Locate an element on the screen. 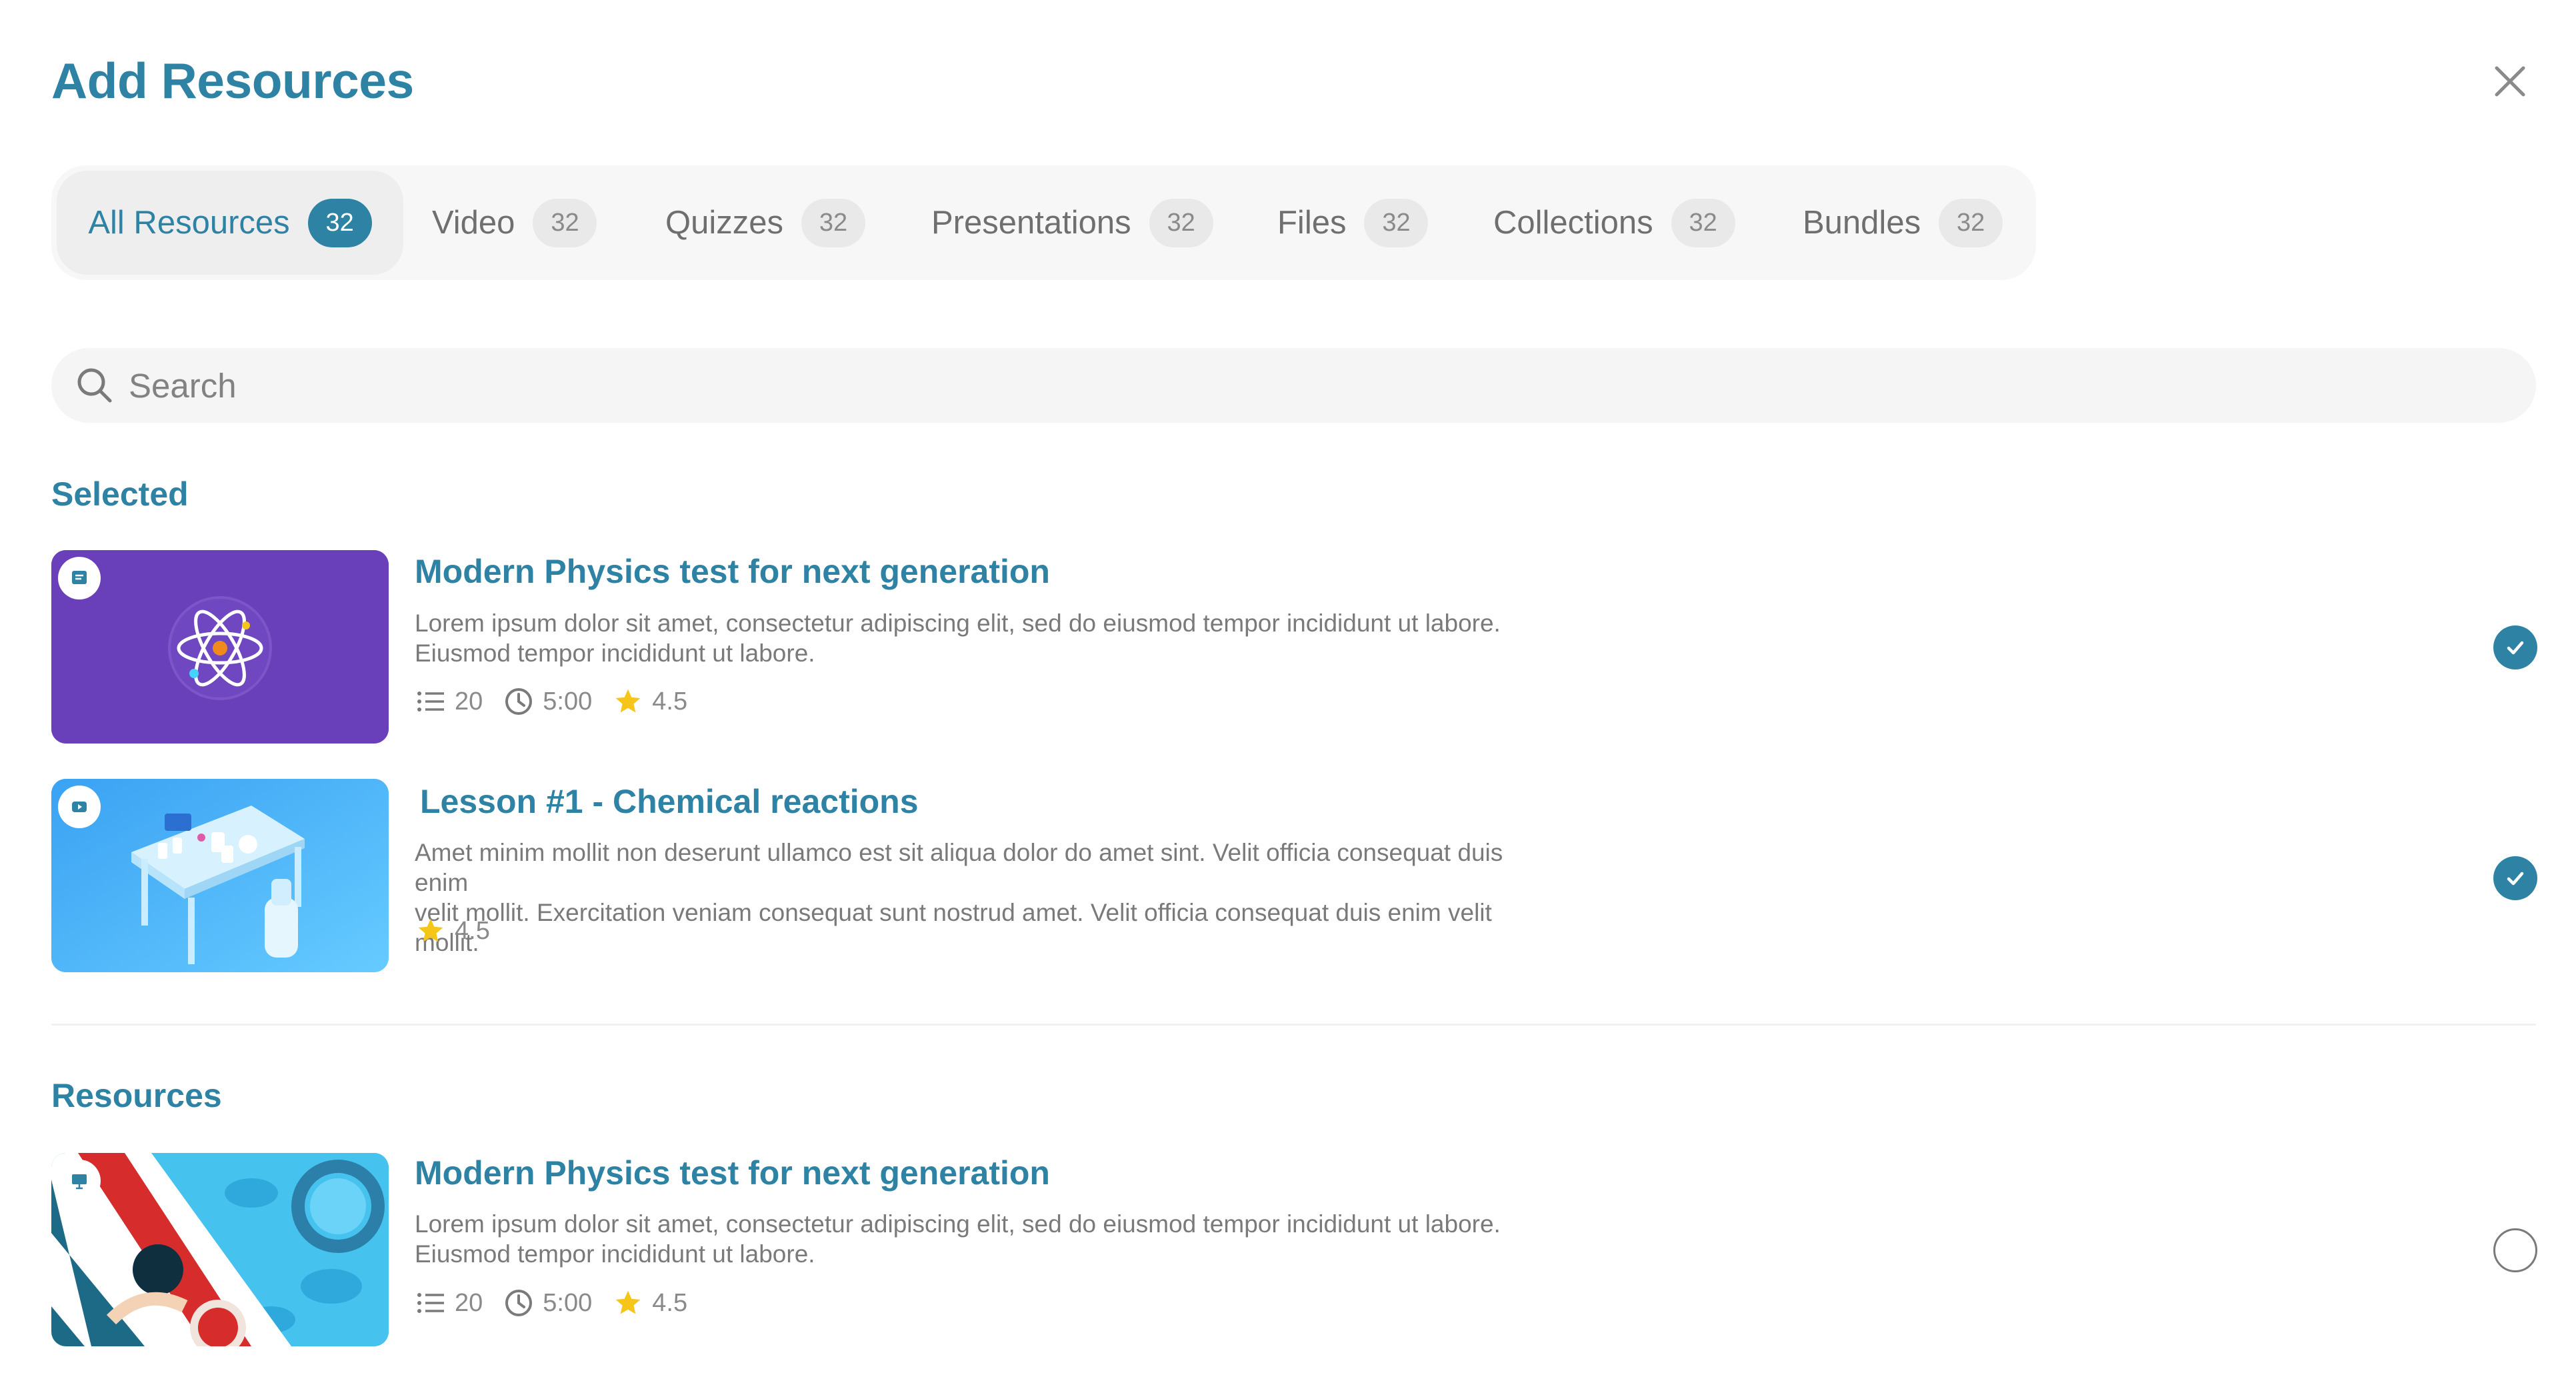 This screenshot has width=2576, height=1387. search-icon is located at coordinates (94, 385).